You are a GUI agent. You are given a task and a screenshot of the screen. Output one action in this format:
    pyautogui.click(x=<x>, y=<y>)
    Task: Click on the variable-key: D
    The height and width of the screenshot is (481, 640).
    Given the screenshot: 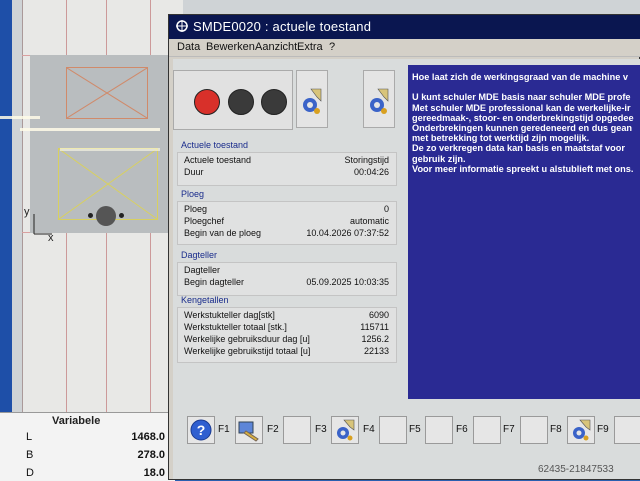 What is the action you would take?
    pyautogui.click(x=30, y=473)
    